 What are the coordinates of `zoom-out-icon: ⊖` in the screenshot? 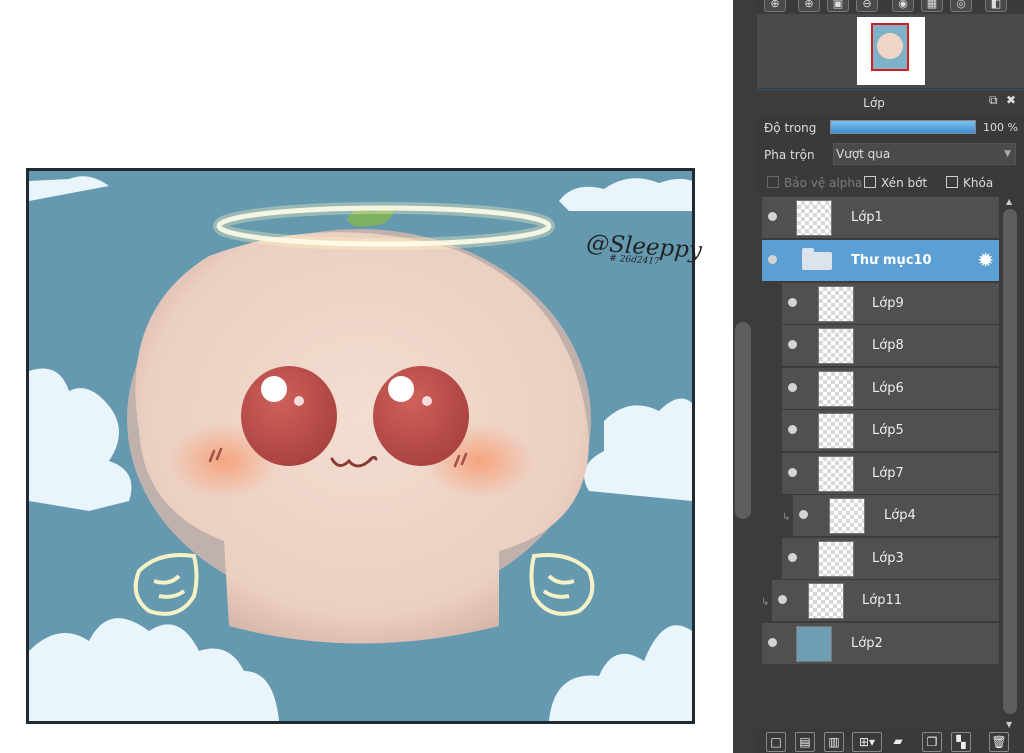 It's located at (867, 6).